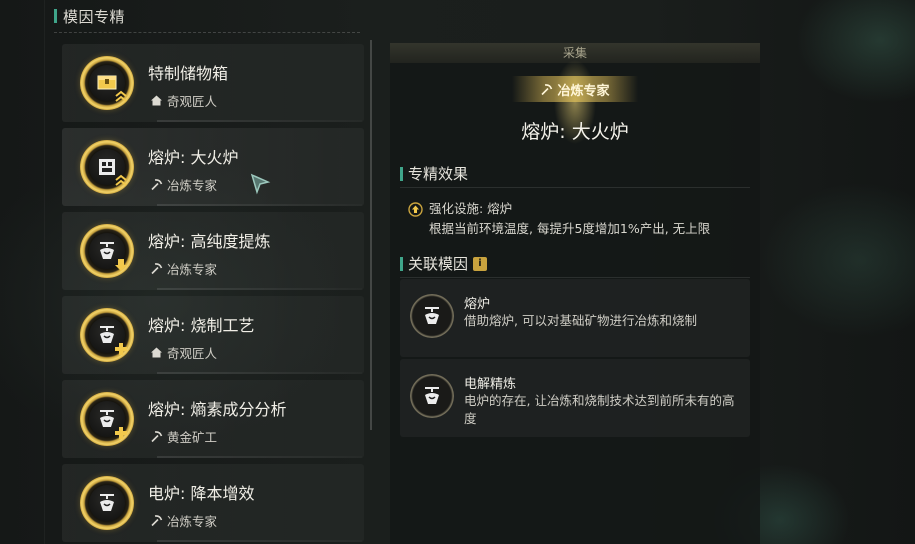 The width and height of the screenshot is (915, 544). Describe the element at coordinates (434, 173) in the screenshot. I see `effect-header: 专精效果` at that location.